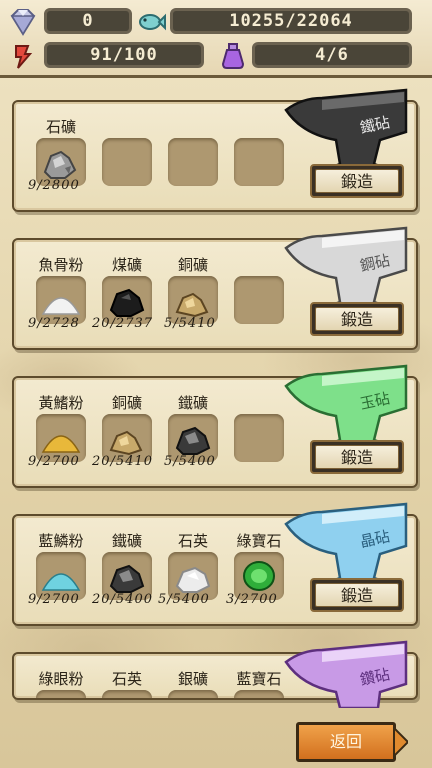 The image size is (432, 768). What do you see at coordinates (124, 55) in the screenshot?
I see `stamina-count: 91/100` at bounding box center [124, 55].